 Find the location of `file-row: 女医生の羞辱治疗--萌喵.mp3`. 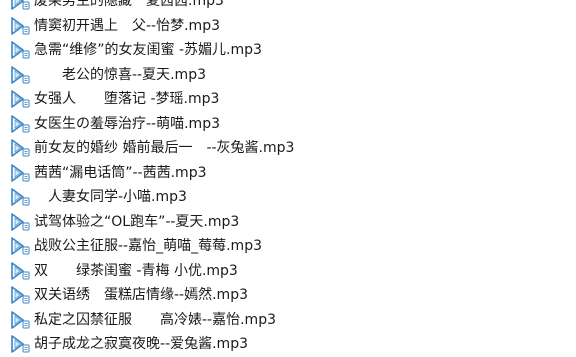

file-row: 女医生の羞辱治疗--萌喵.mp3 is located at coordinates (288, 124).